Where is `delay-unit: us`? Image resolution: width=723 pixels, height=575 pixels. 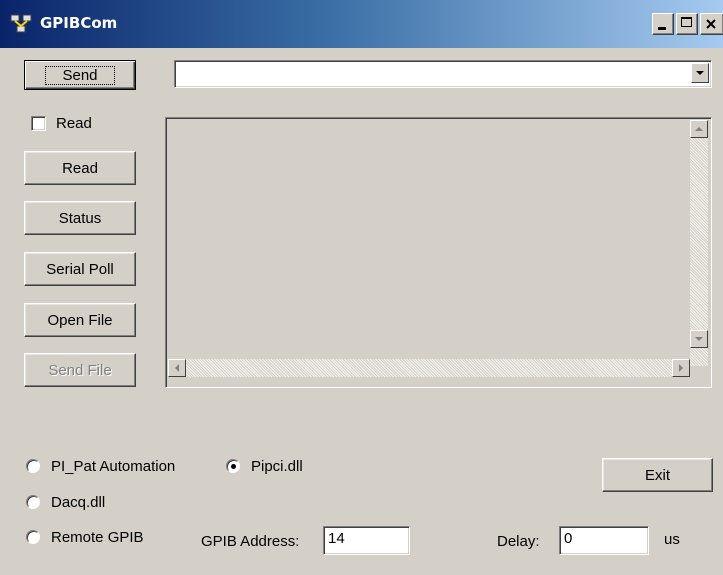
delay-unit: us is located at coordinates (672, 539).